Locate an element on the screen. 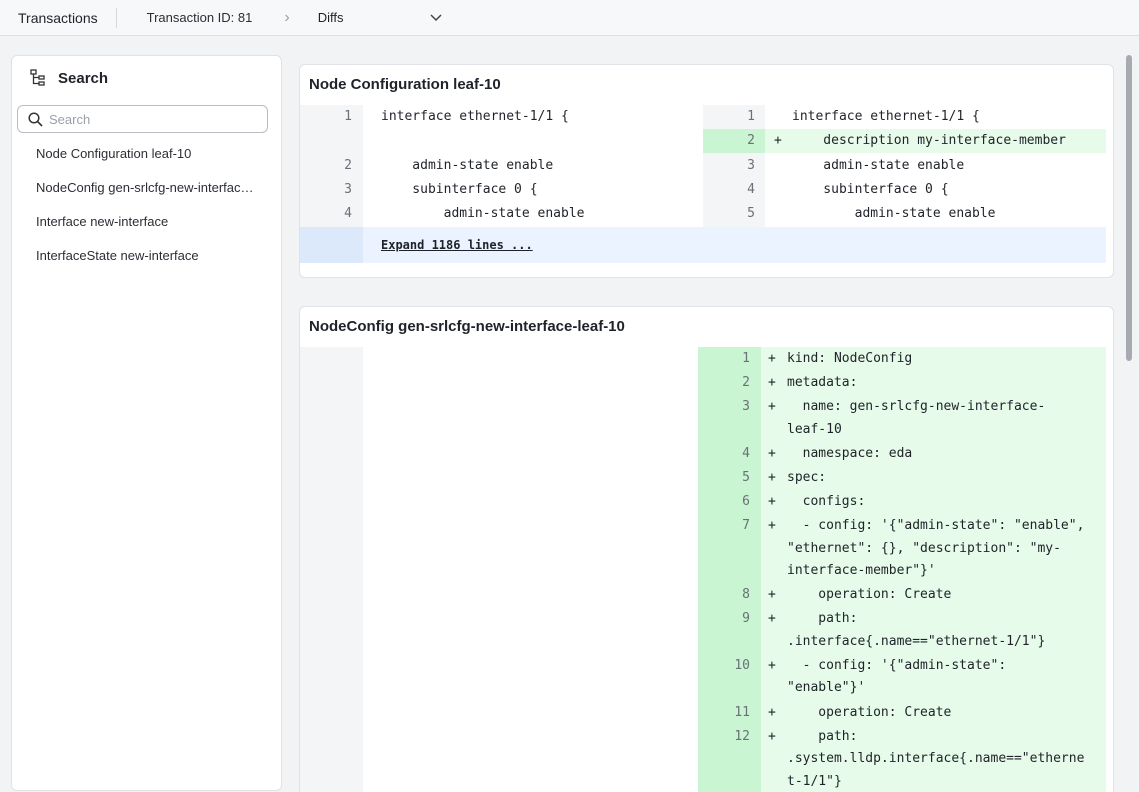 The image size is (1139, 792). tree-icon is located at coordinates (37, 77).